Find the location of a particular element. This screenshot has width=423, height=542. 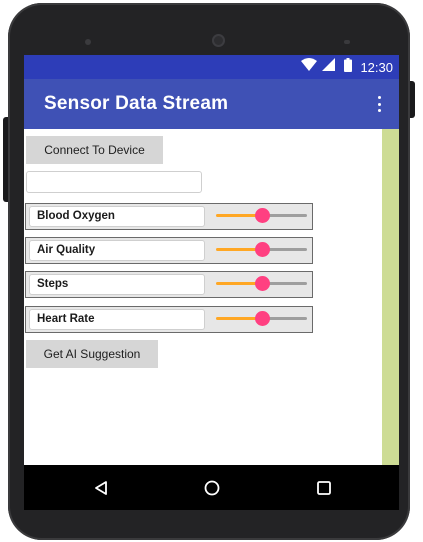

sensor-row-steps: Steps is located at coordinates (169, 284).